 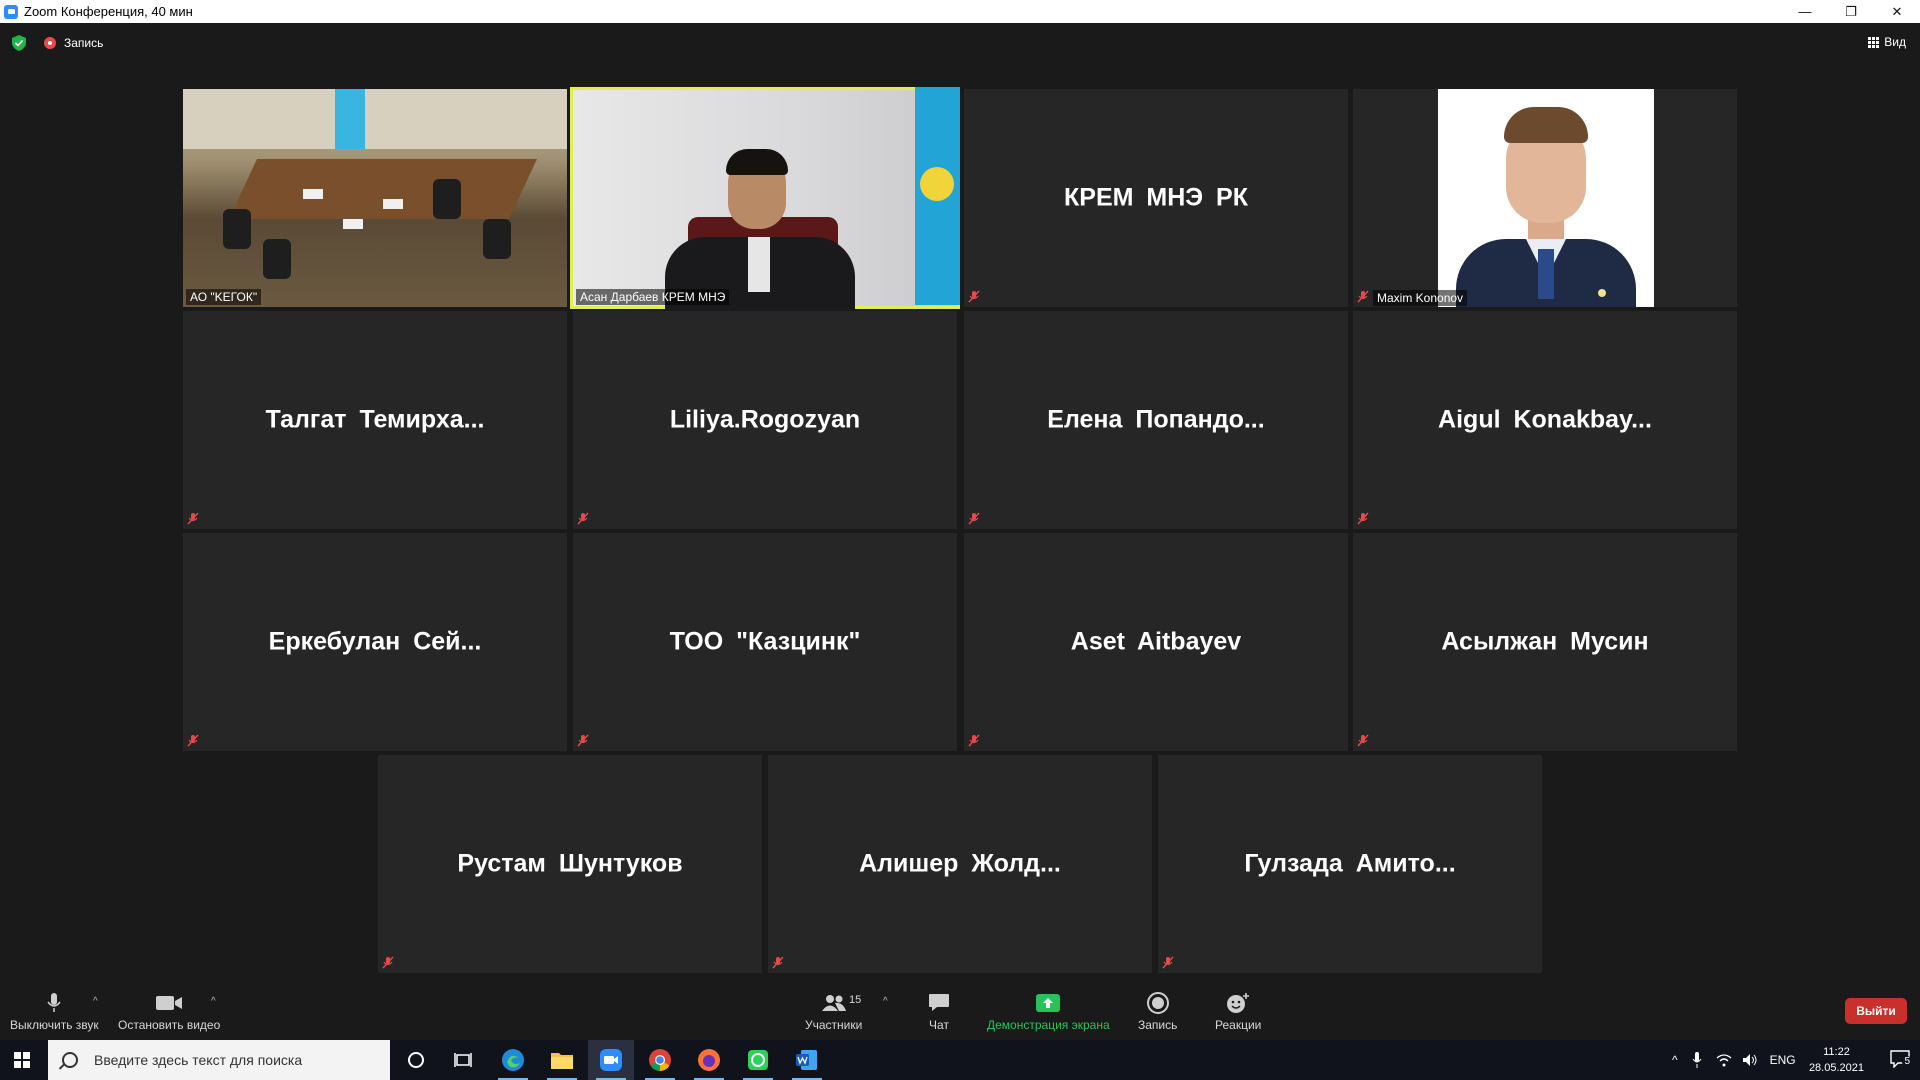 What do you see at coordinates (807, 1060) in the screenshot?
I see `word-icon` at bounding box center [807, 1060].